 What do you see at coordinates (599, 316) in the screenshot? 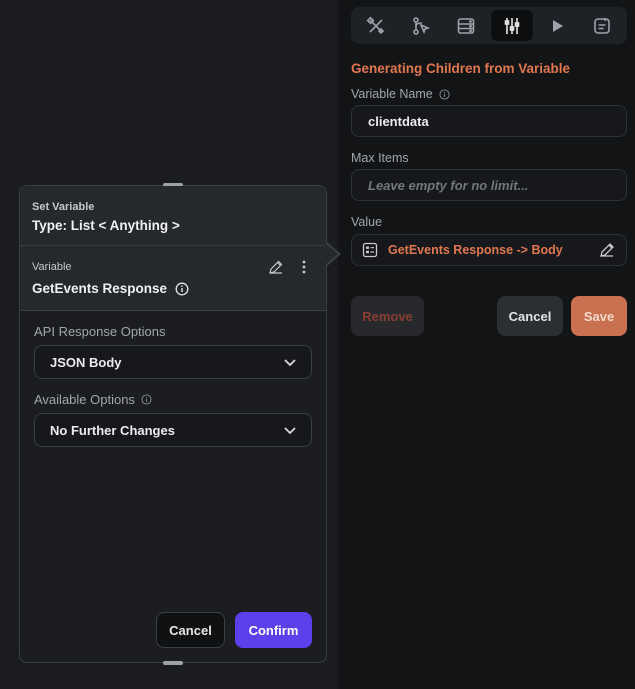
I see `save-button: Save` at bounding box center [599, 316].